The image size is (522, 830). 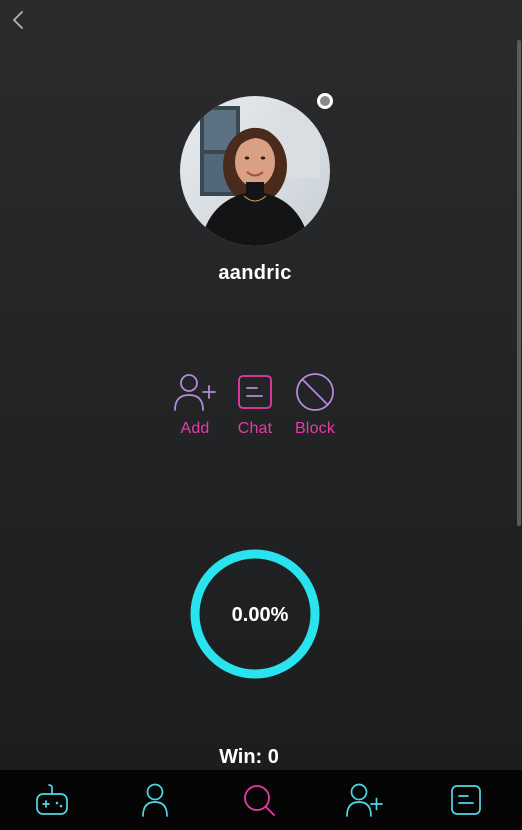 I want to click on search-icon, so click(x=259, y=800).